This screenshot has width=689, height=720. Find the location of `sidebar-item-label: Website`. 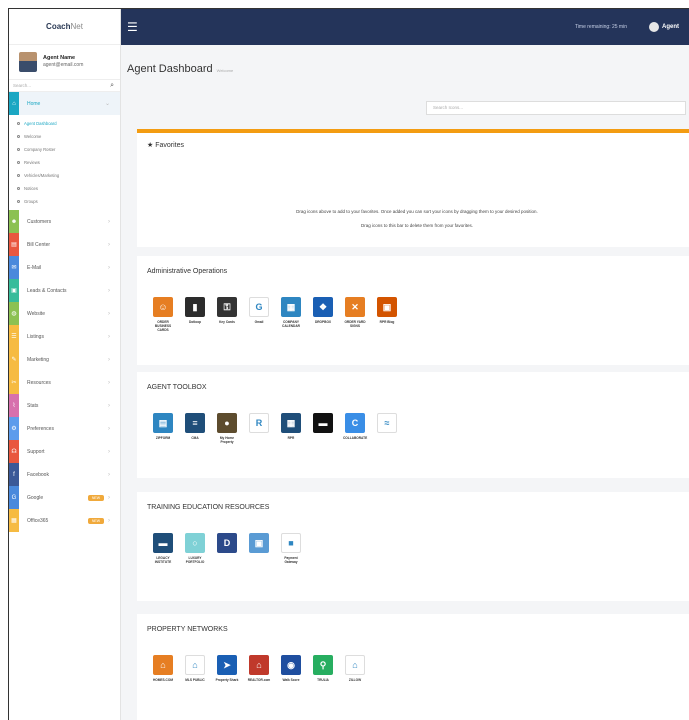

sidebar-item-label: Website is located at coordinates (36, 313).